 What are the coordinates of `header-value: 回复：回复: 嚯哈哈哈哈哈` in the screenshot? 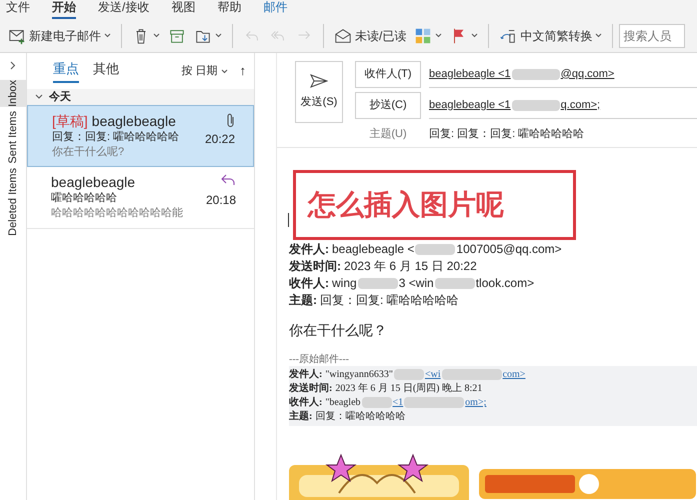 It's located at (389, 300).